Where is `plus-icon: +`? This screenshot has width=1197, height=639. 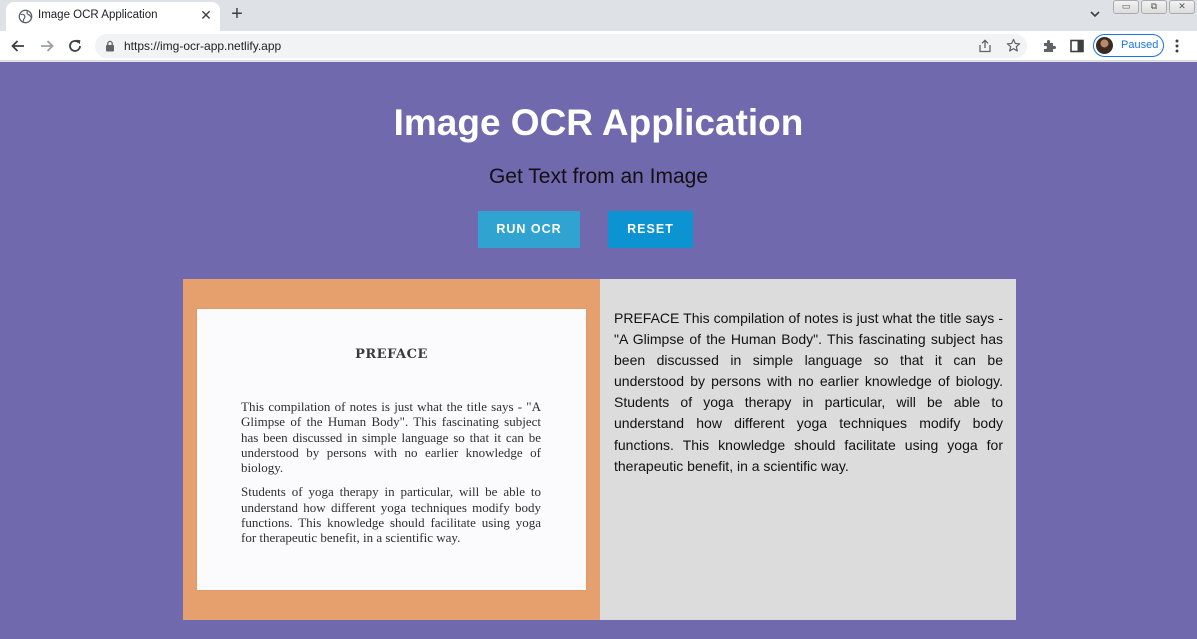 plus-icon: + is located at coordinates (237, 14).